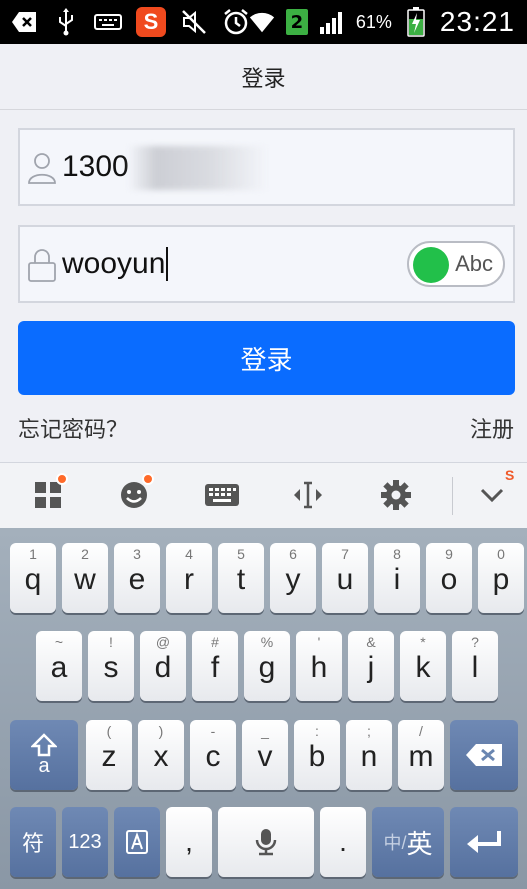 The height and width of the screenshot is (889, 527). Describe the element at coordinates (373, 21) in the screenshot. I see `battery-percent: 61%` at that location.